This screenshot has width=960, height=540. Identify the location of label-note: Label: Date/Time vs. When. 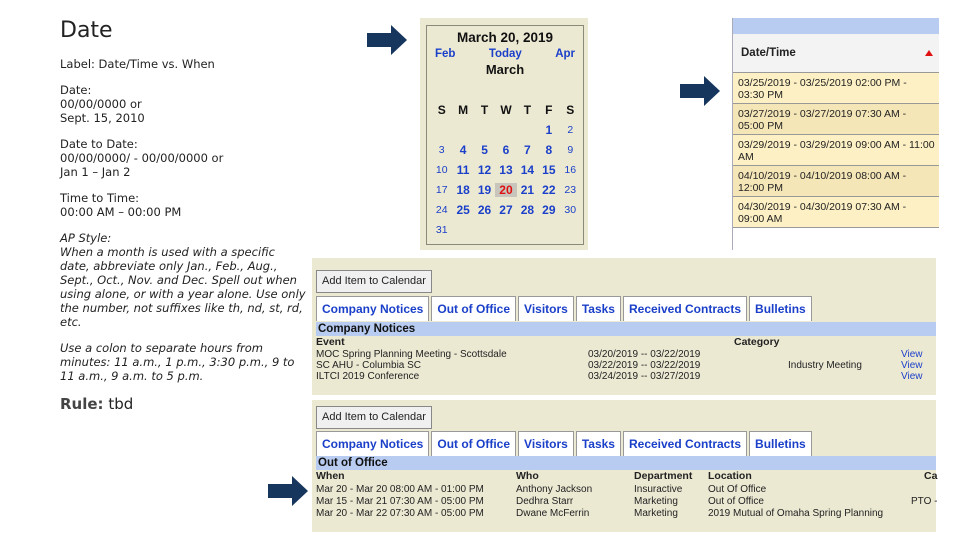
(137, 64).